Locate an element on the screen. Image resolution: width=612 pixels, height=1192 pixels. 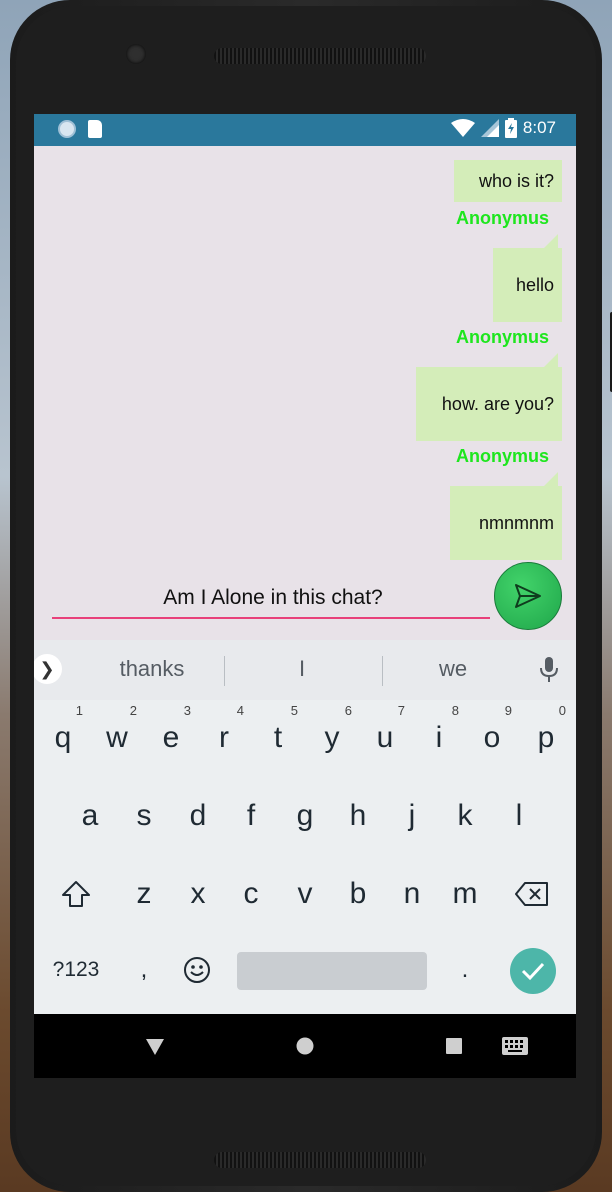
message-text: how. are you? is located at coordinates (497, 403).